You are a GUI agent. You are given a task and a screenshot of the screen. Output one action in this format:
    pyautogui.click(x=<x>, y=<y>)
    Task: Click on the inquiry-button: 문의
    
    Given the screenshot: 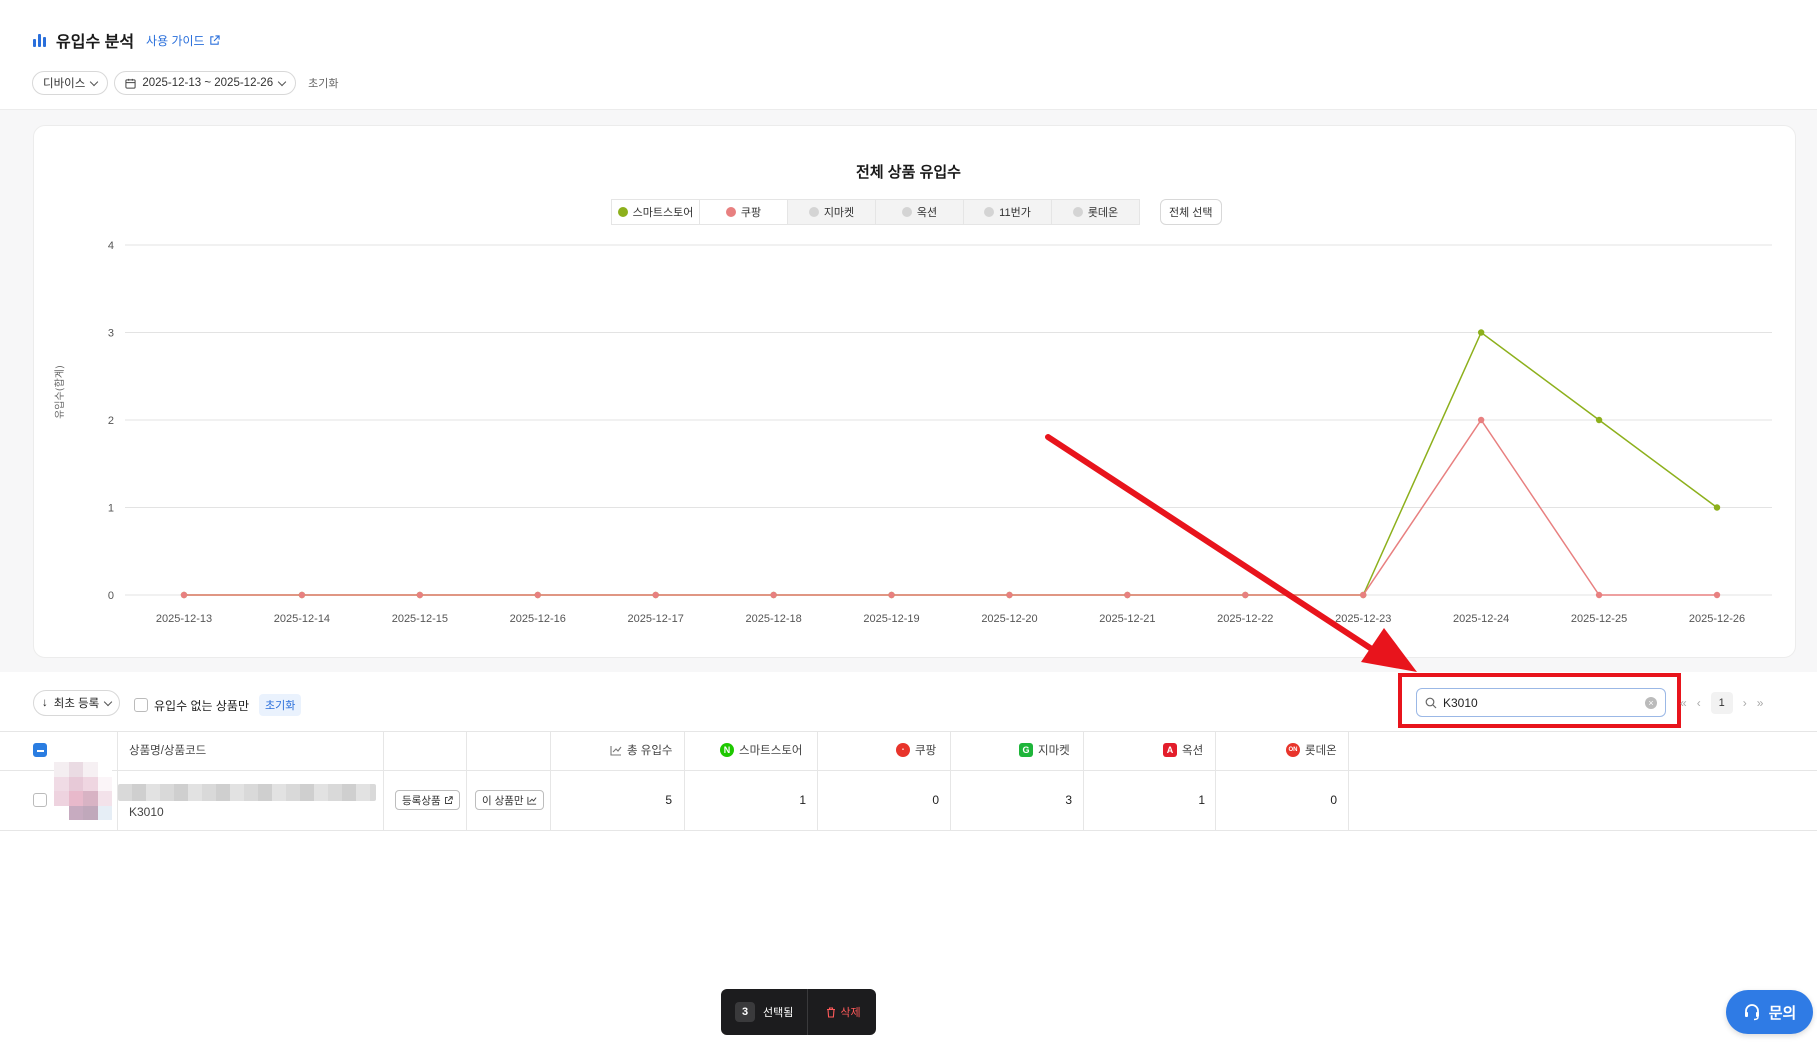 What is the action you would take?
    pyautogui.click(x=1769, y=1012)
    